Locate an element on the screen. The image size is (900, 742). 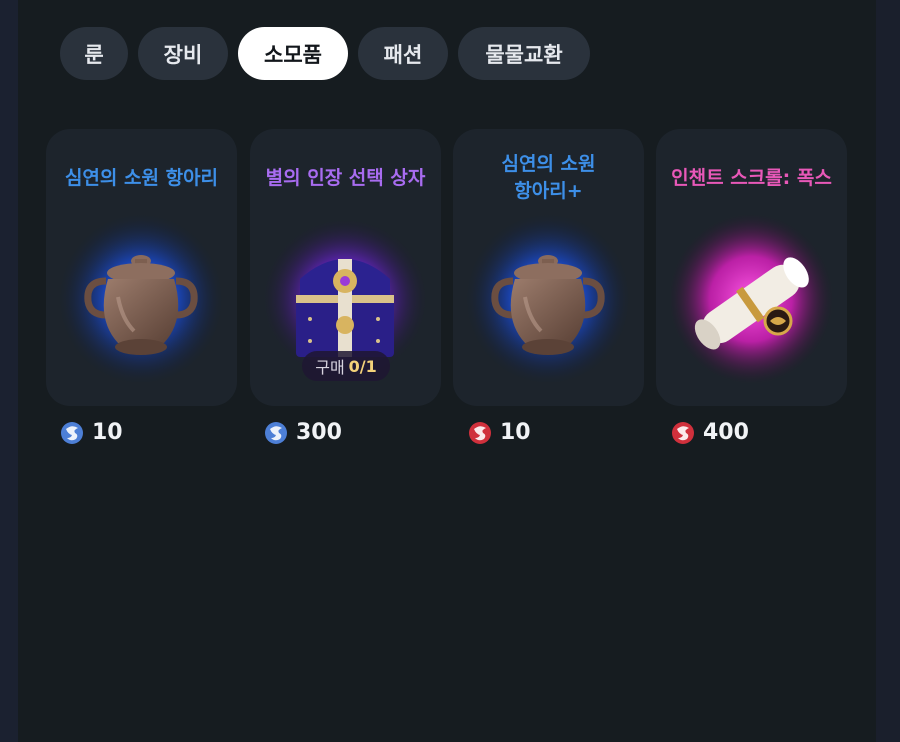
item-title-line: 심연의 소원 is located at coordinates (548, 164).